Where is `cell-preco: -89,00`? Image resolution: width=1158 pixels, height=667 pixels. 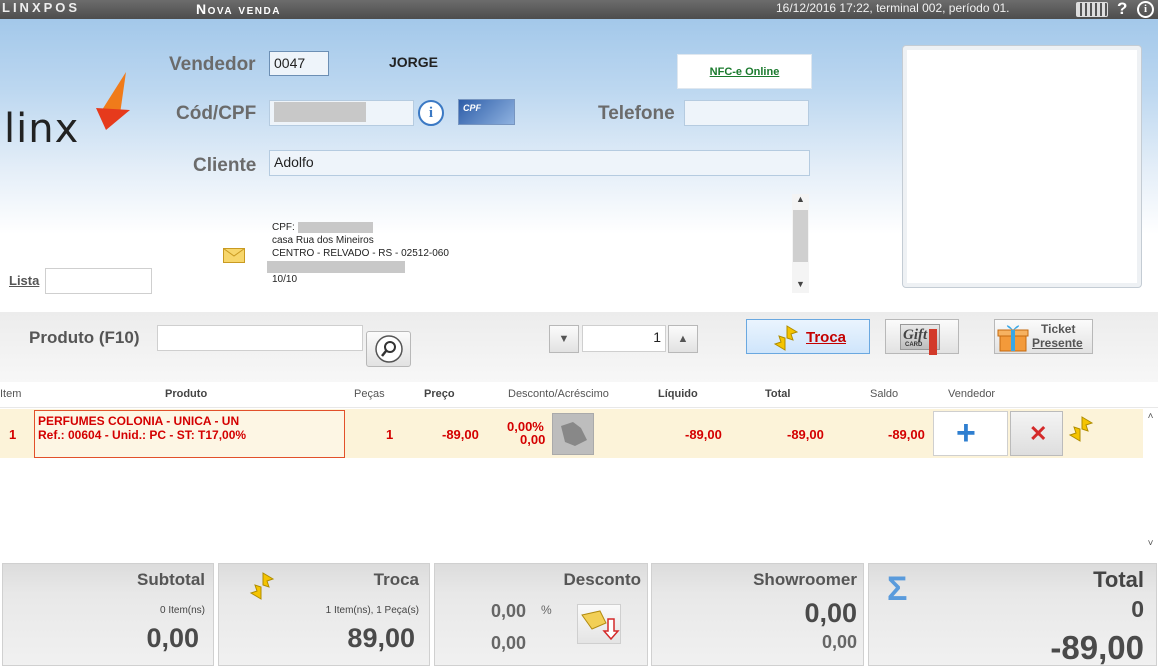
cell-preco: -89,00 is located at coordinates (460, 434).